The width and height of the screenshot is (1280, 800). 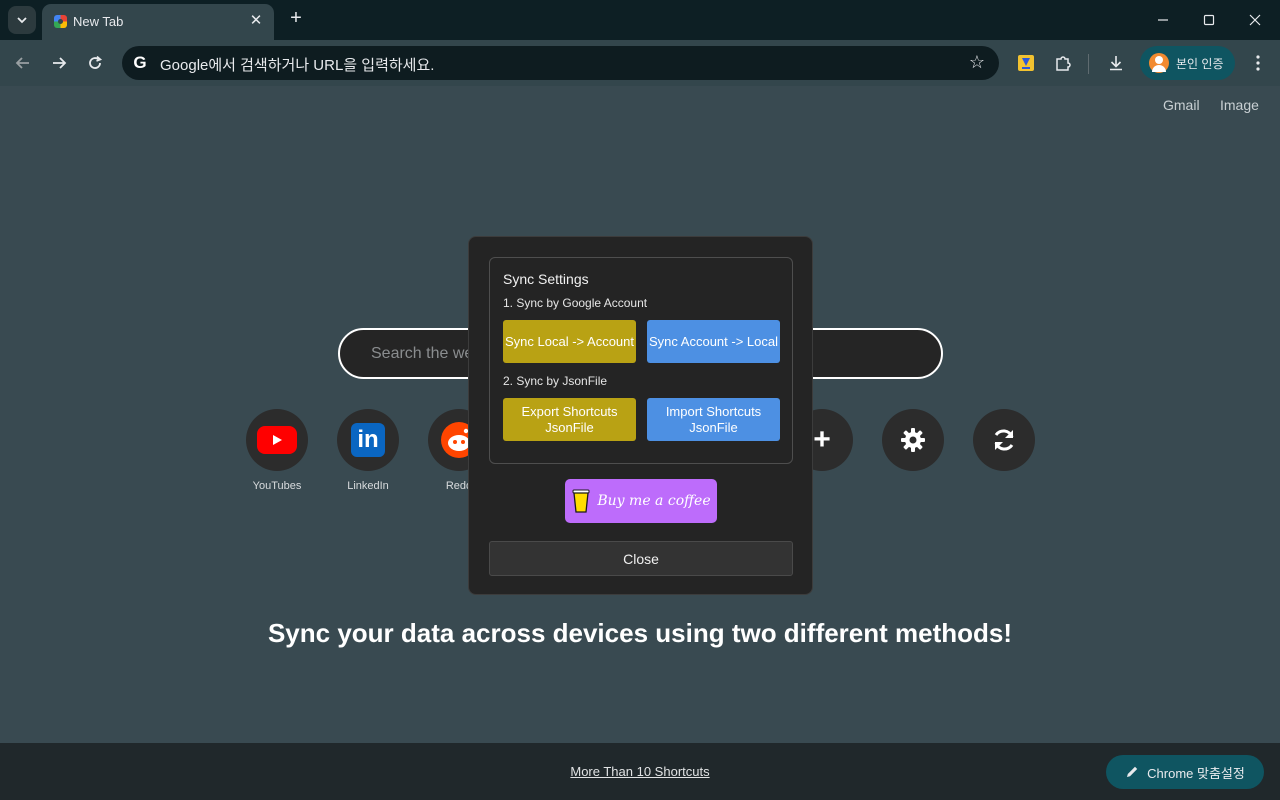 I want to click on more-shortcuts-link: More Than 10 Shortcuts, so click(x=640, y=771).